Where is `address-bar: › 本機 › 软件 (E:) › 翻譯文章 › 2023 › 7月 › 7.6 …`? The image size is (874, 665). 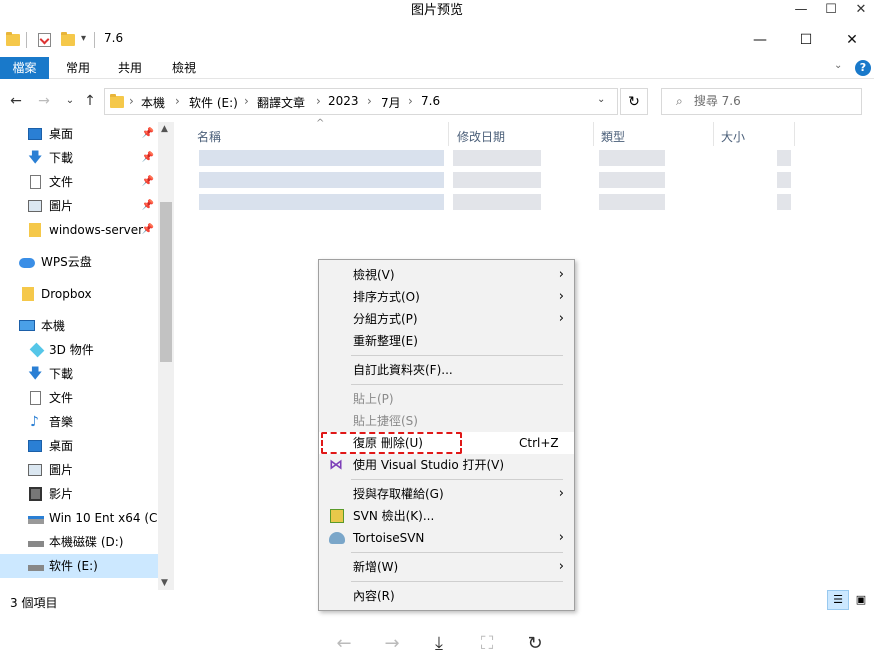
address-bar: › 本機 › 软件 (E:) › 翻譯文章 › 2023 › 7月 › 7.6 … is located at coordinates (361, 101).